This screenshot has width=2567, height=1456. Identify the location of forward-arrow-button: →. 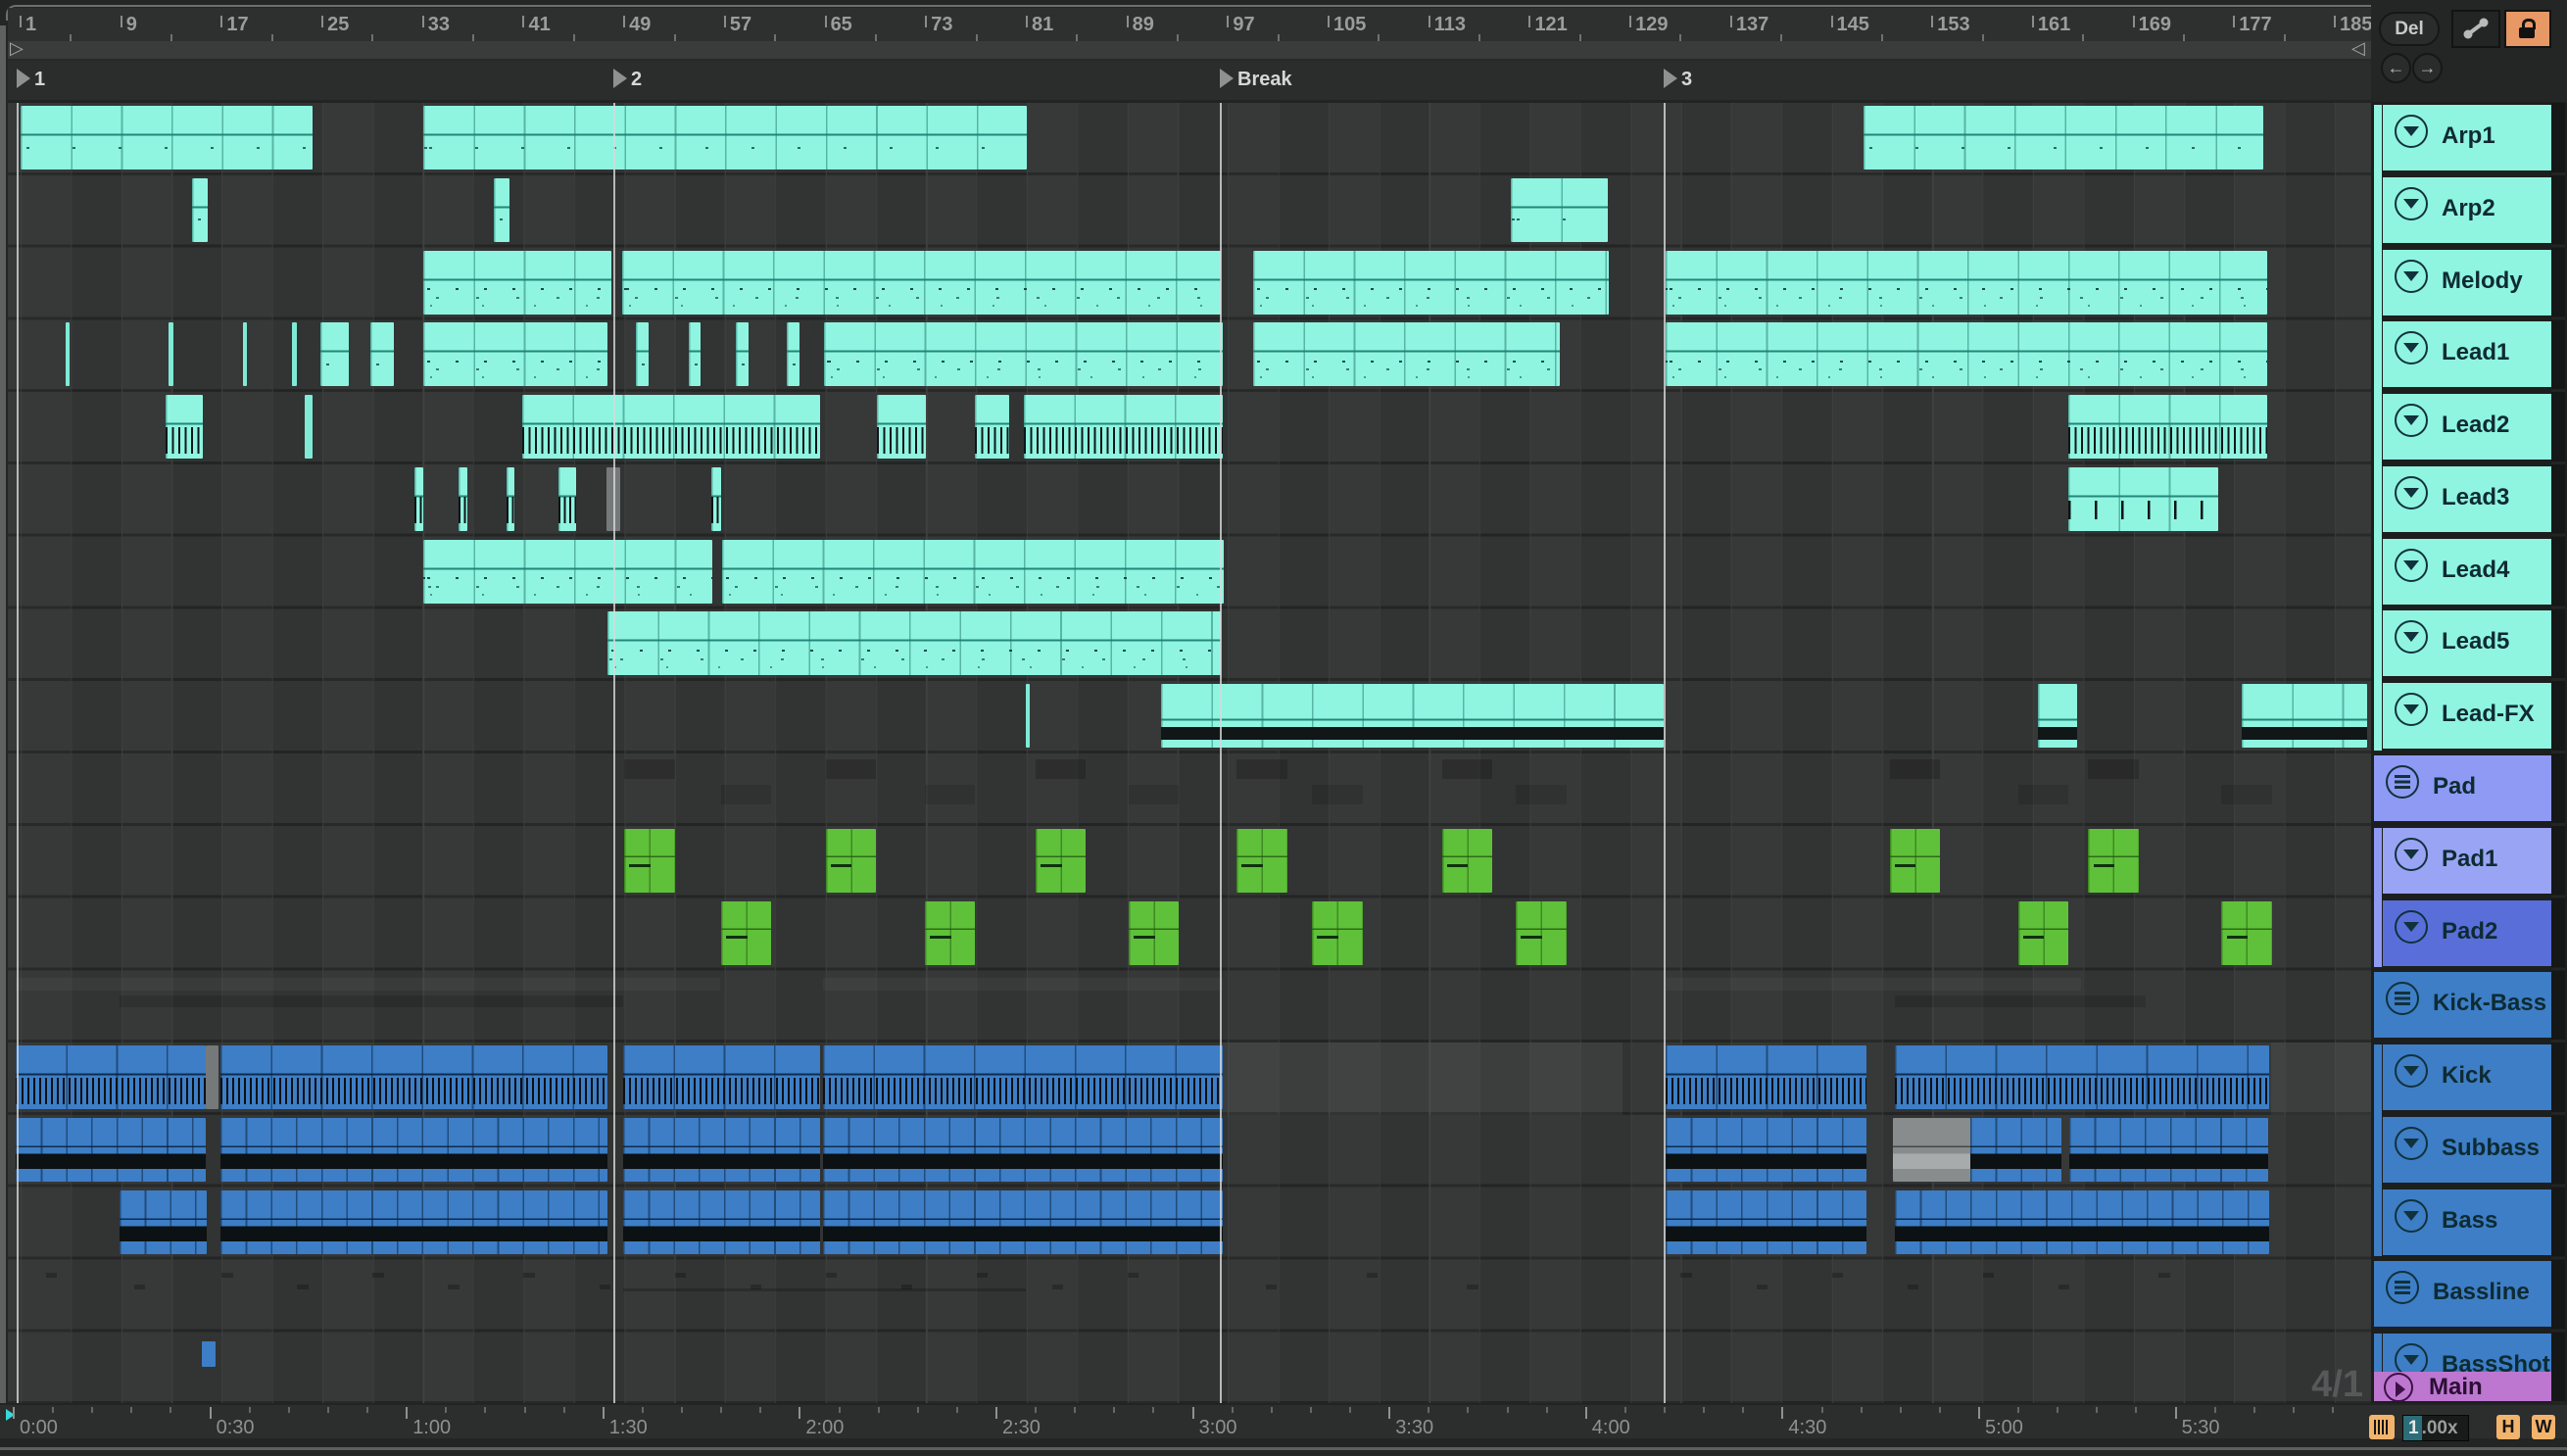
(2427, 68).